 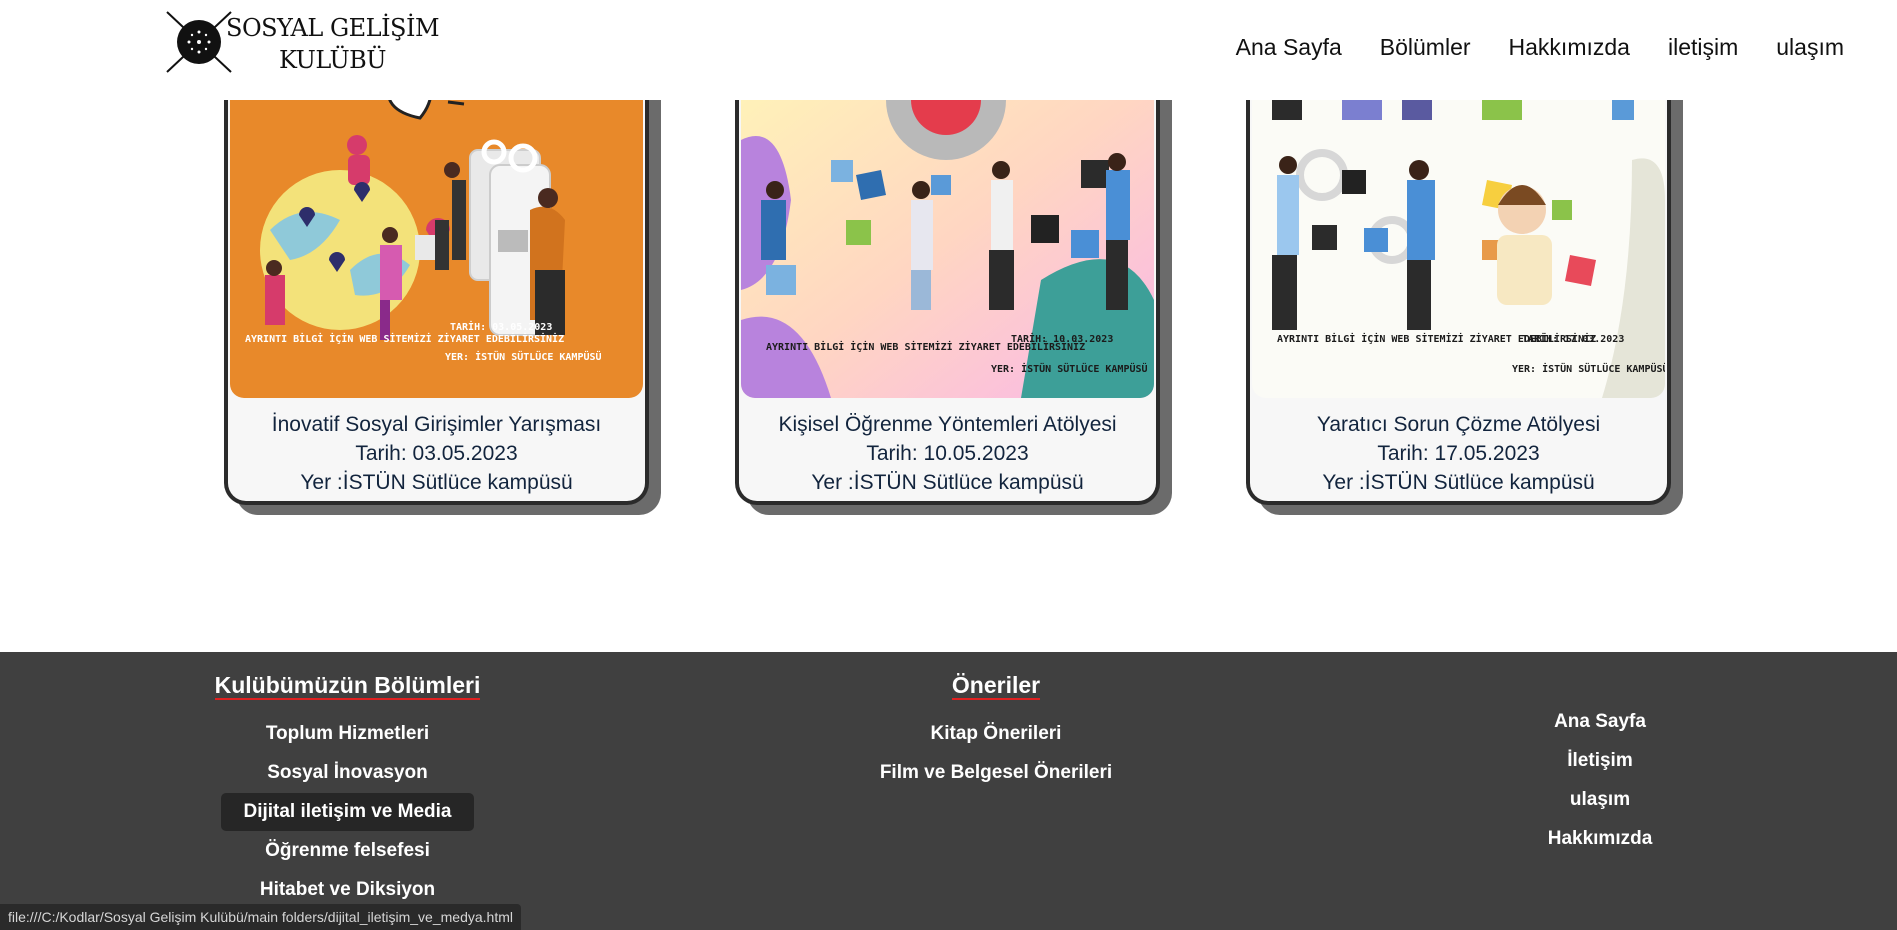 I want to click on nav-hakkimizda: Hakkımızda, so click(x=1569, y=47).